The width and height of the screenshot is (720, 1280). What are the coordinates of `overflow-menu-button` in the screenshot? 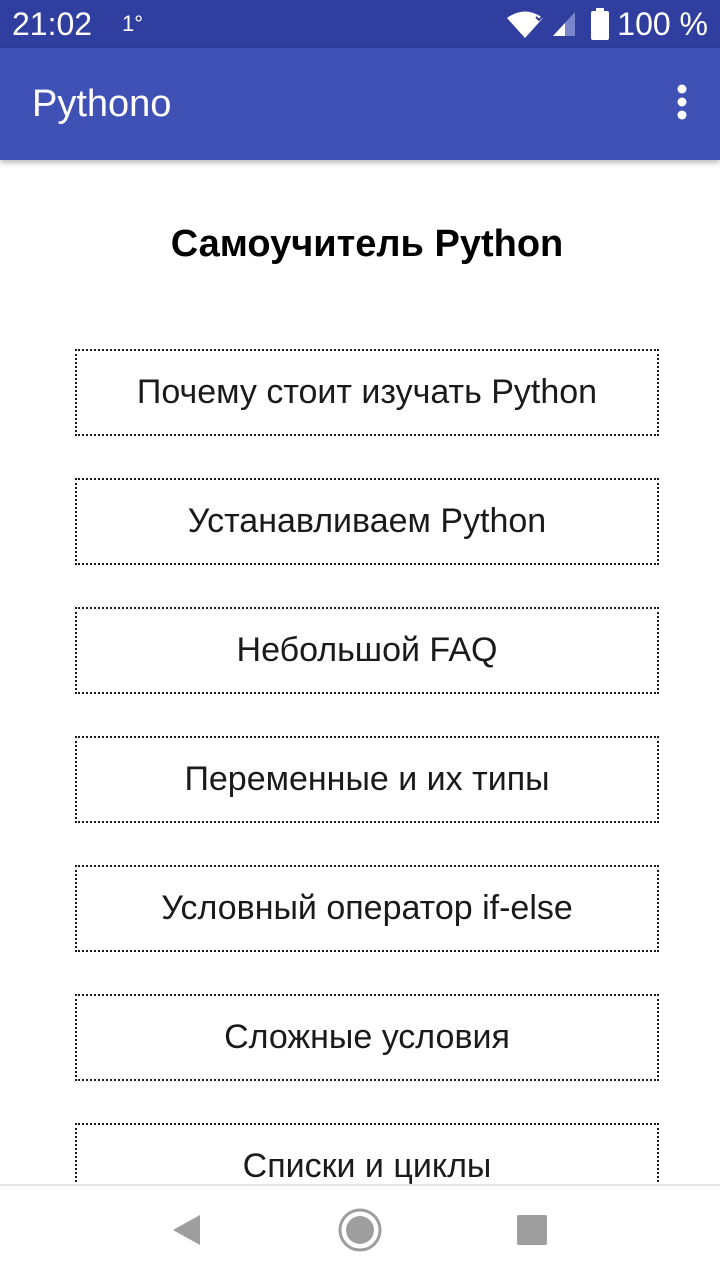 It's located at (682, 104).